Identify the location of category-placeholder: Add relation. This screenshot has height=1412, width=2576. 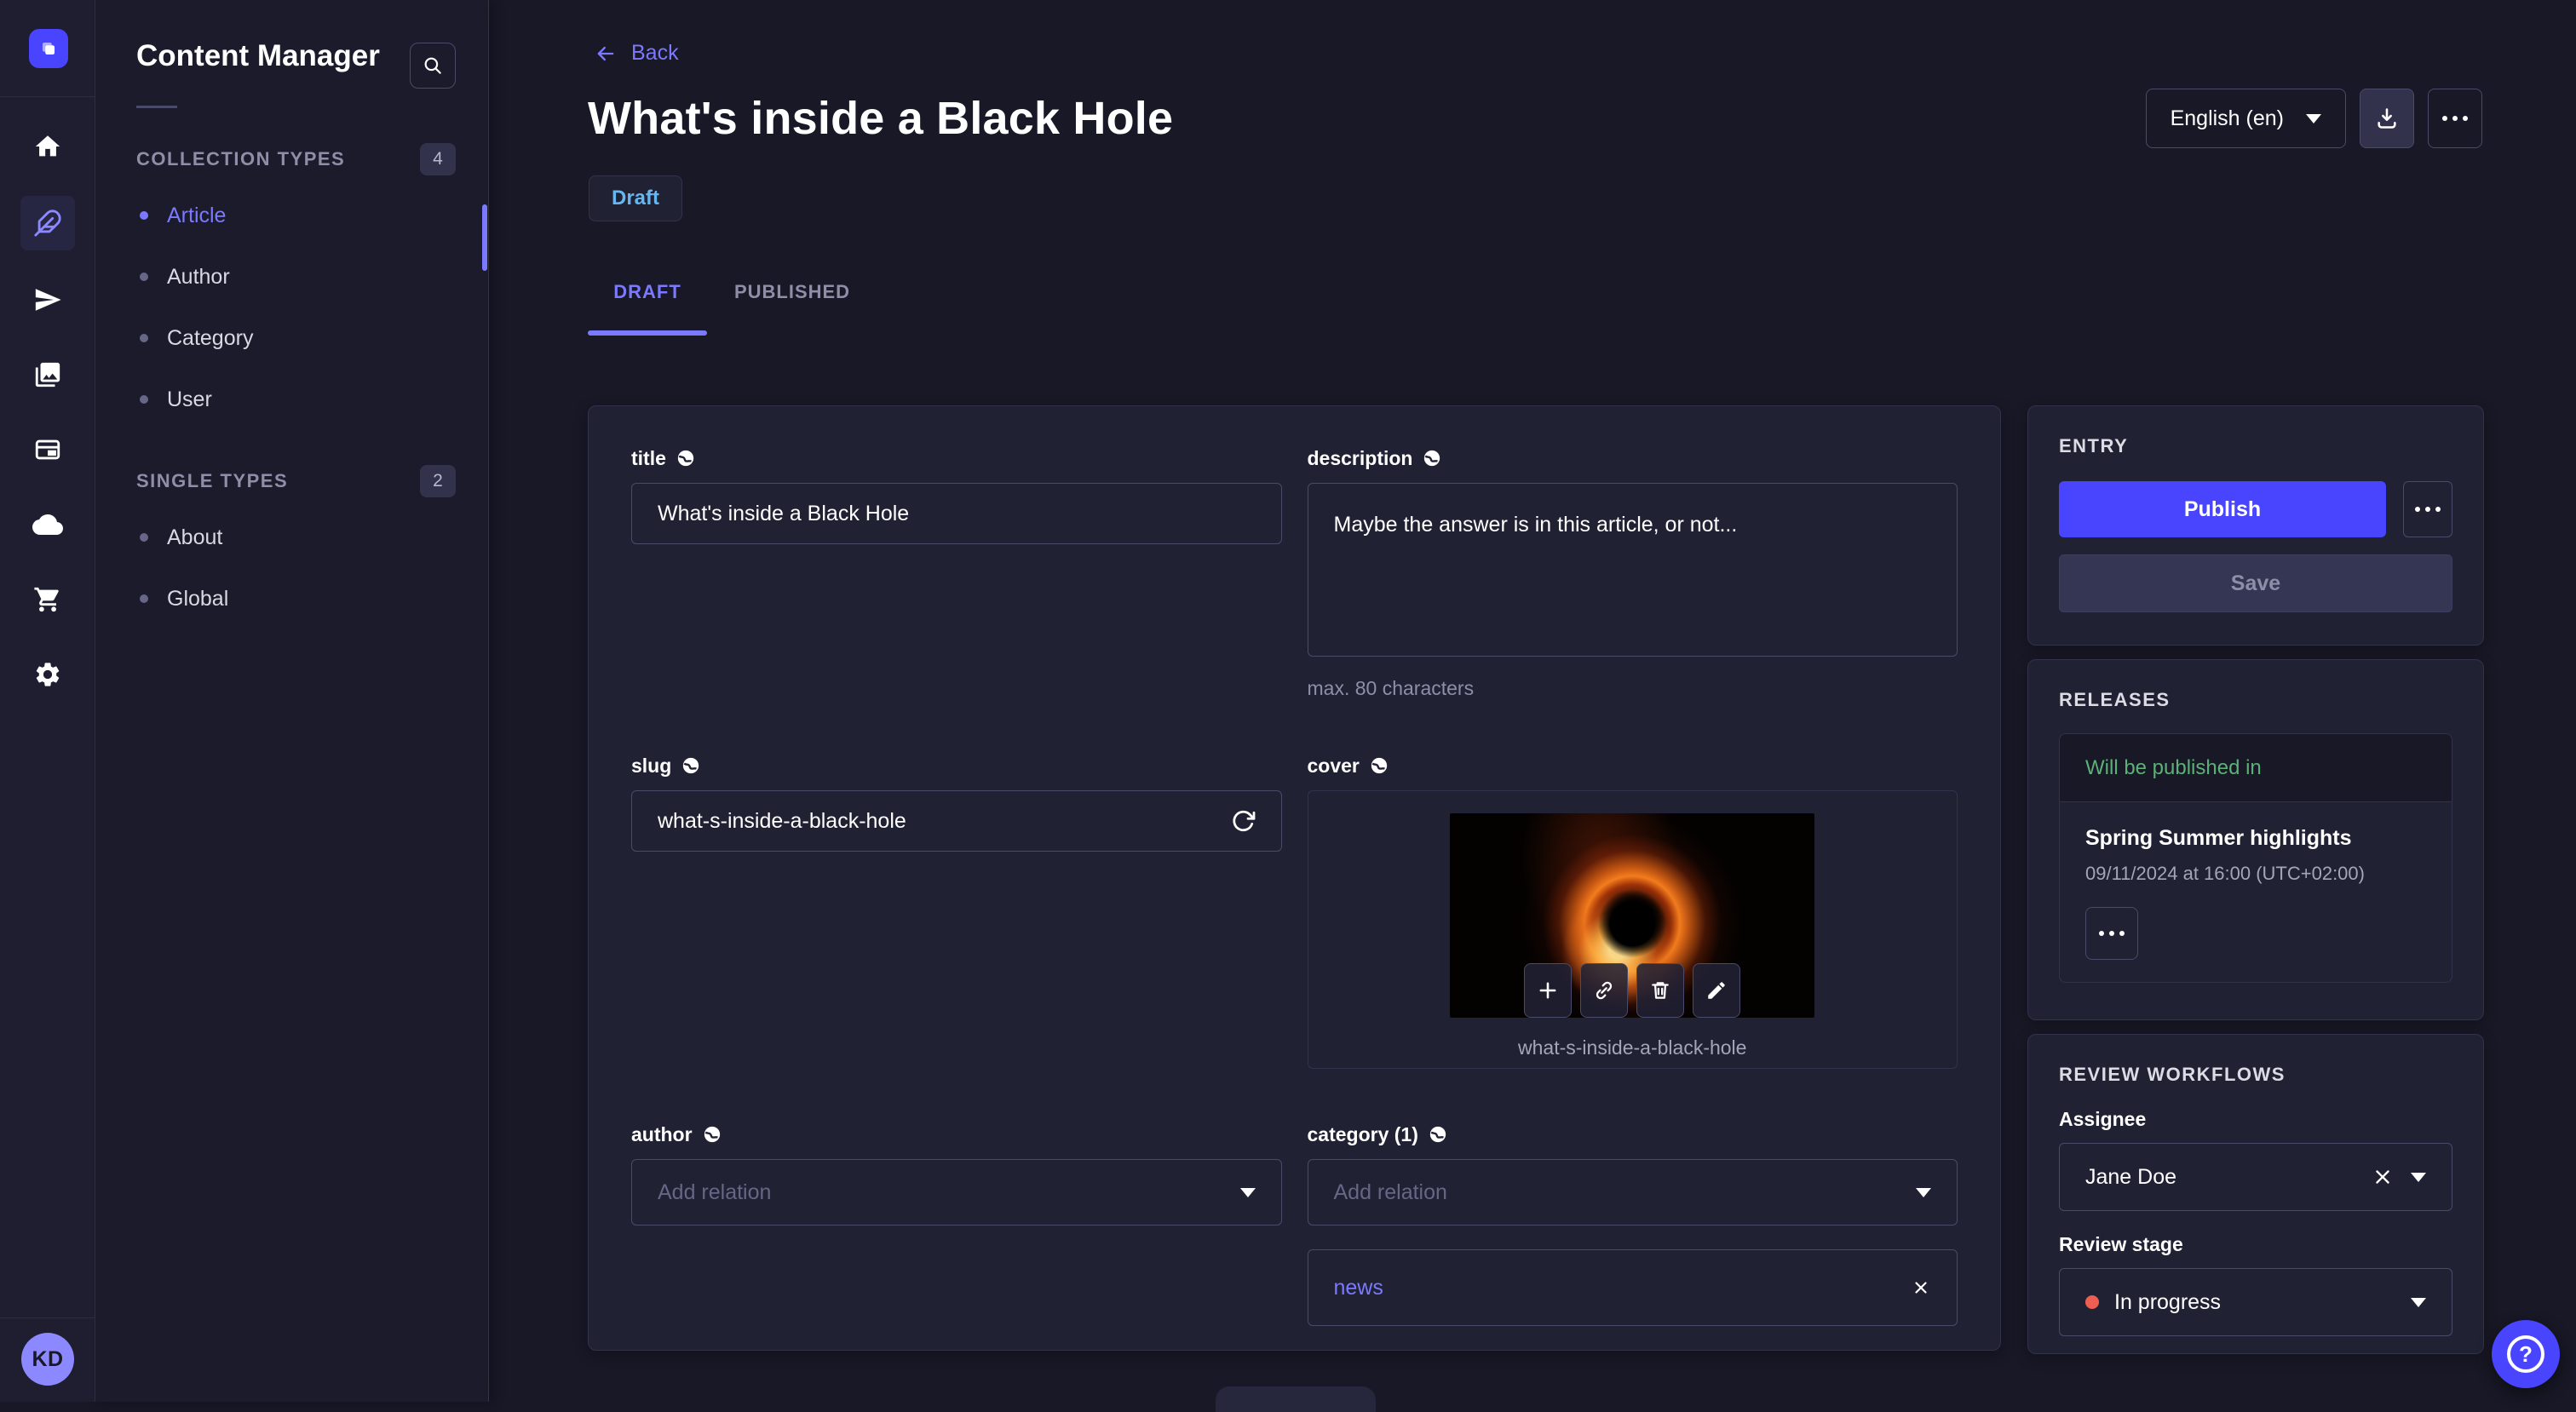
(1390, 1192).